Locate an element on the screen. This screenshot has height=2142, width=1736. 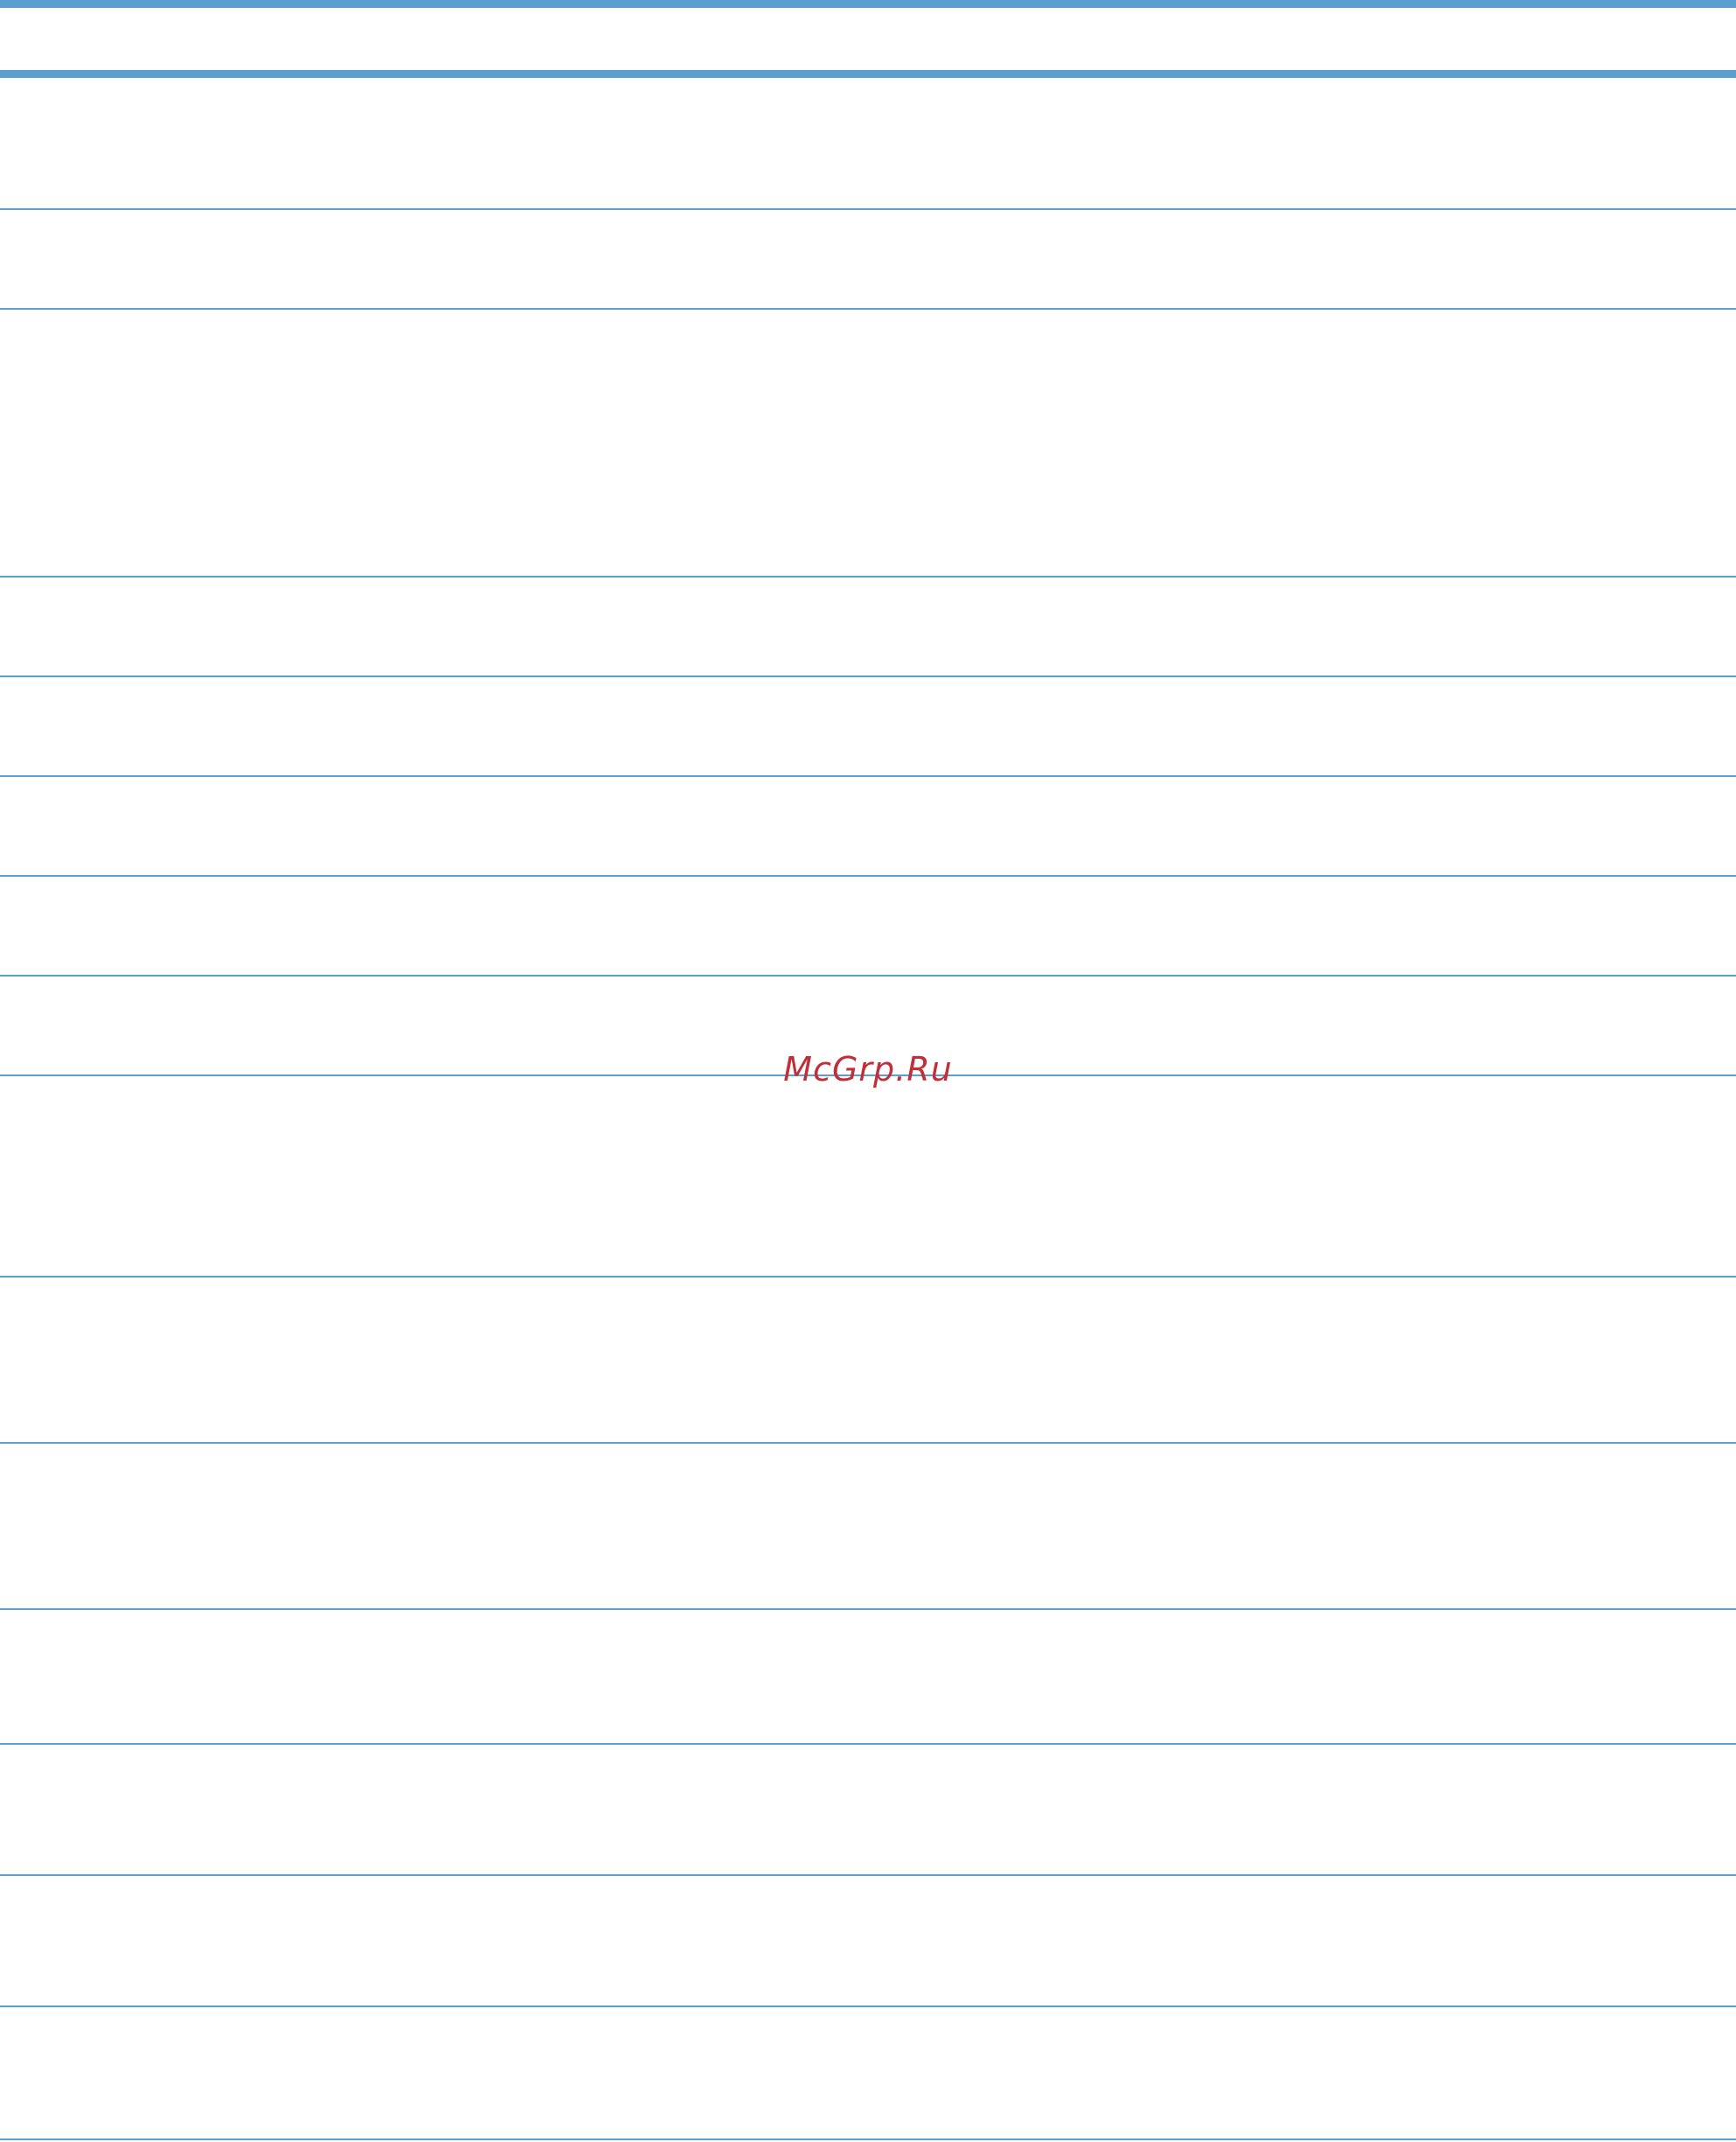
table-header-bottom-border is located at coordinates (868, 74).